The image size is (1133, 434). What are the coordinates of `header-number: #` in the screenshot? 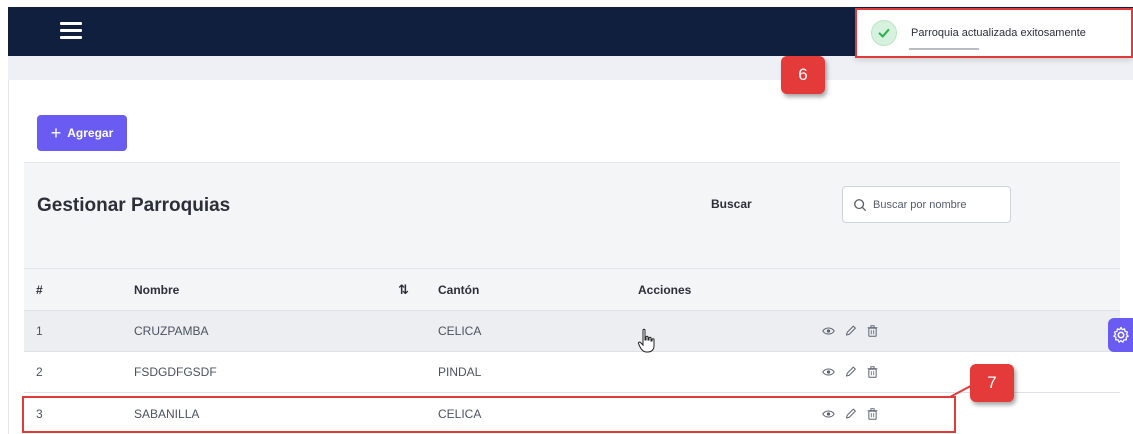 It's located at (39, 289).